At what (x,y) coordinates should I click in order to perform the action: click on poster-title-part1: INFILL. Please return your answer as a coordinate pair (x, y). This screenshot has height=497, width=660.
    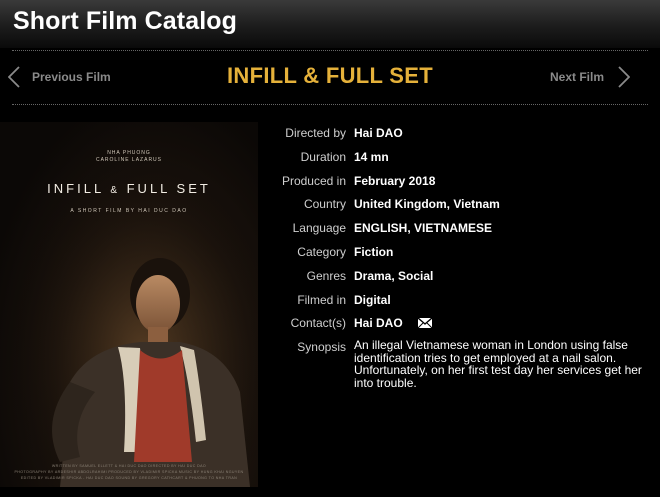
    Looking at the image, I should click on (79, 188).